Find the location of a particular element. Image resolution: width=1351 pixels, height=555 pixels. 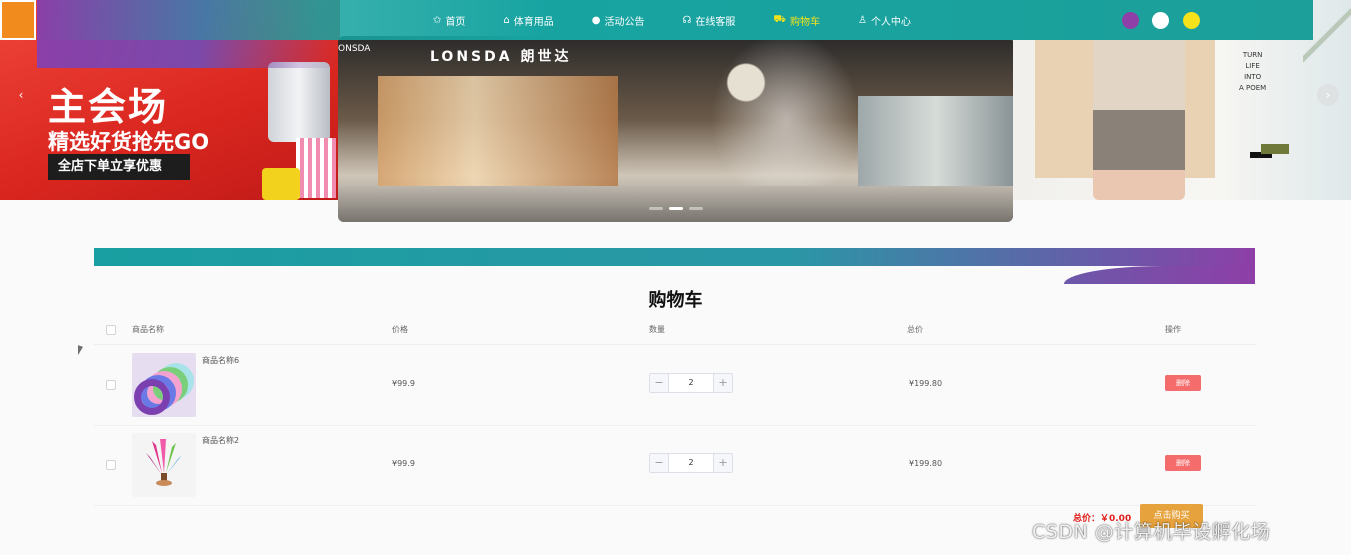

brand-logo is located at coordinates (18, 20).